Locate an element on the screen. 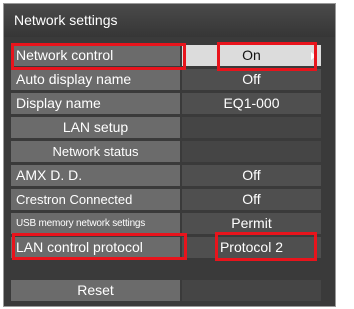 The width and height of the screenshot is (354, 309). row-auto-display-name: Auto display name Off is located at coordinates (166, 79).